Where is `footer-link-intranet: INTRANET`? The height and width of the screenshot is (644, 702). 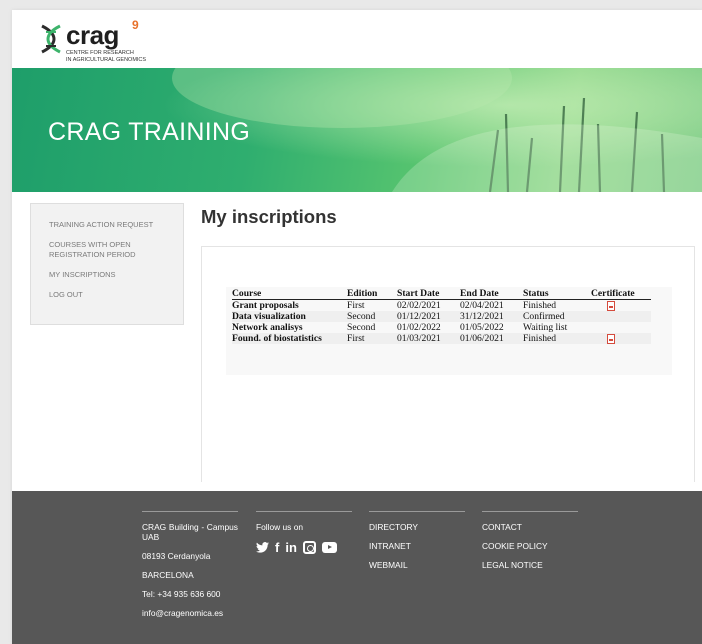
footer-link-intranet: INTRANET is located at coordinates (417, 546).